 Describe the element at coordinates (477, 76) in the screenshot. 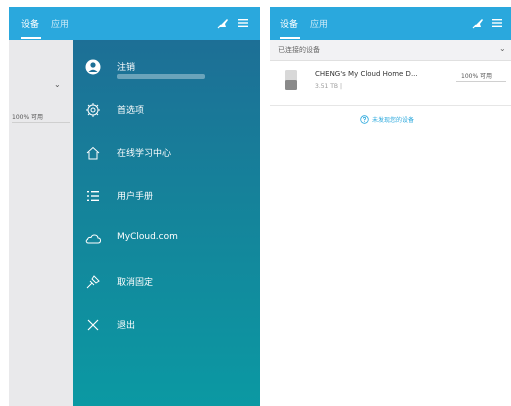

I see `device-available: 100% 可用` at that location.